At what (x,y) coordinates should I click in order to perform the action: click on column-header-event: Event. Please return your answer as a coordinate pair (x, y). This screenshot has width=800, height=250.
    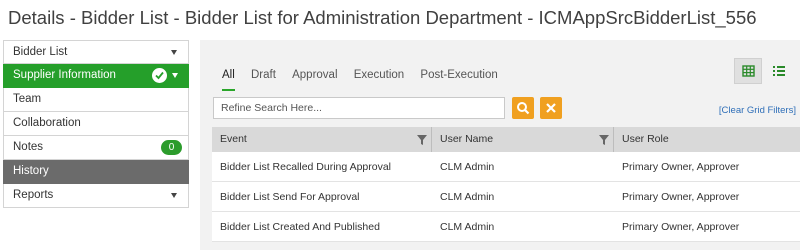
    Looking at the image, I should click on (322, 139).